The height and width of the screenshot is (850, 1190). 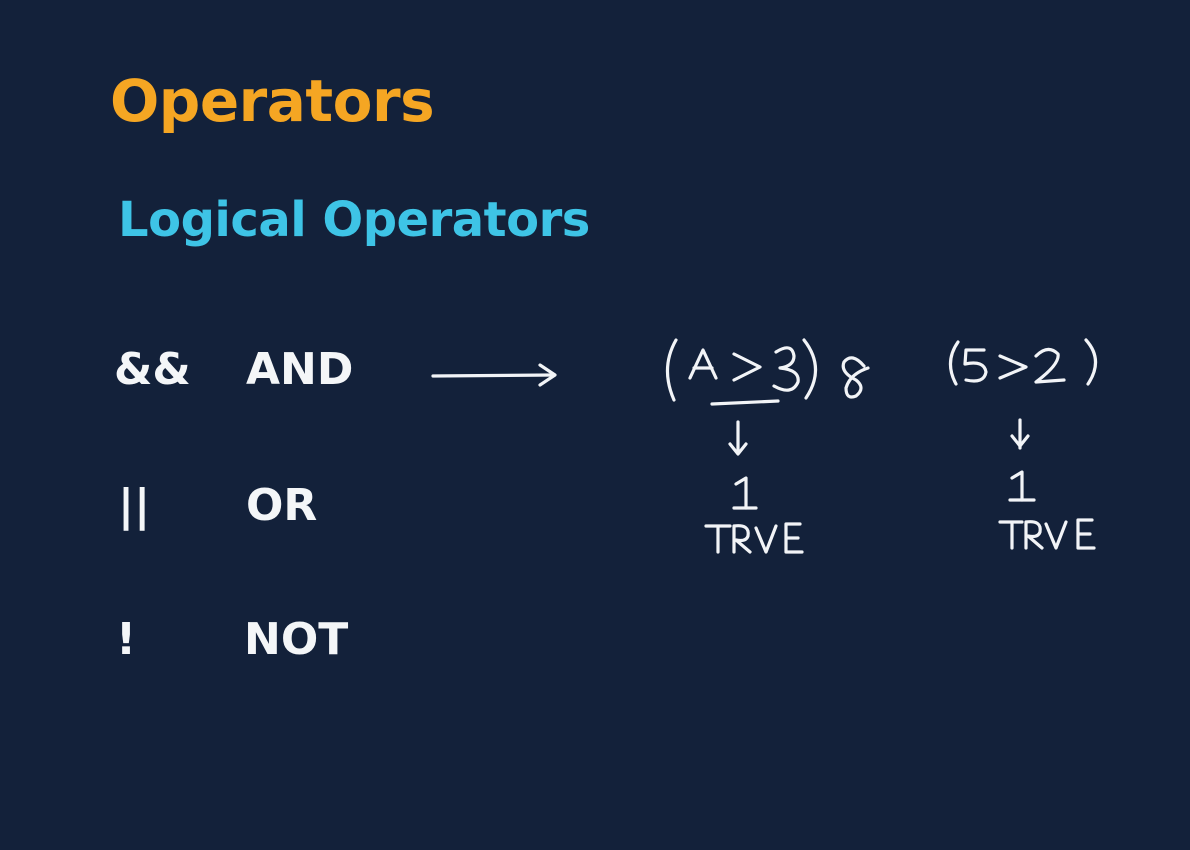 I want to click on operator-name-or: OR, so click(x=282, y=505).